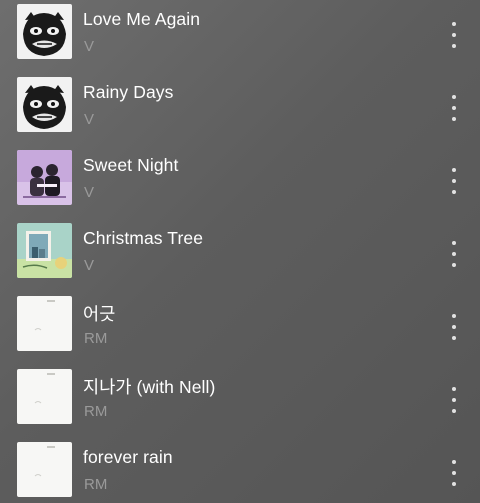 This screenshot has width=480, height=503. Describe the element at coordinates (240, 109) in the screenshot. I see `list-item: Rainy Days V` at that location.